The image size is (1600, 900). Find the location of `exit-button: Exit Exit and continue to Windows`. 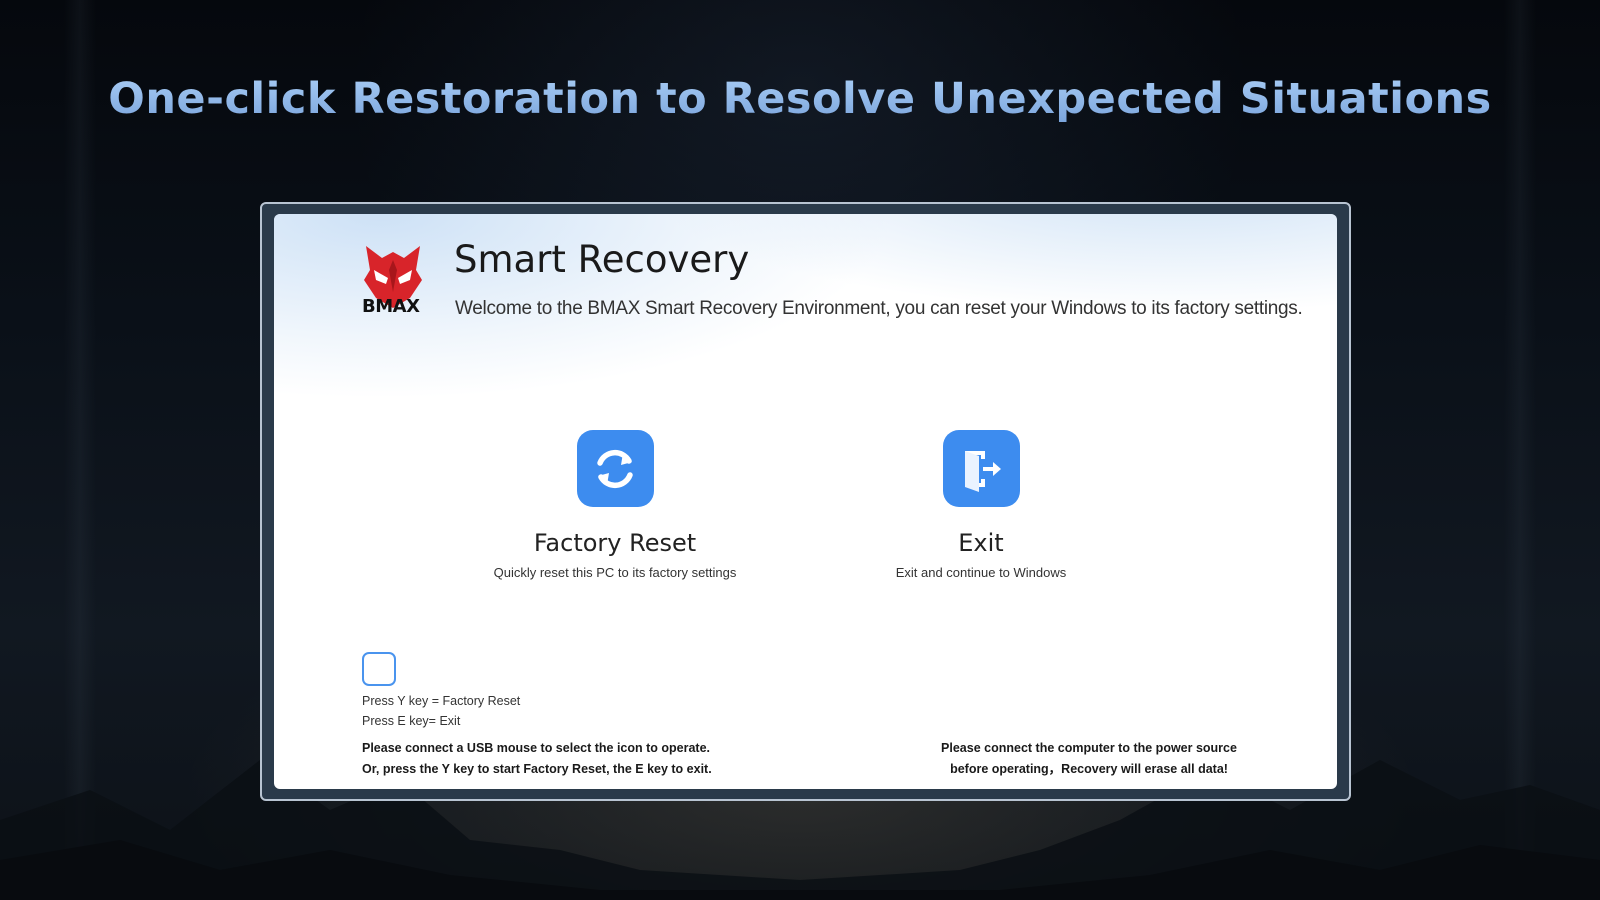

exit-button: Exit Exit and continue to Windows is located at coordinates (981, 505).